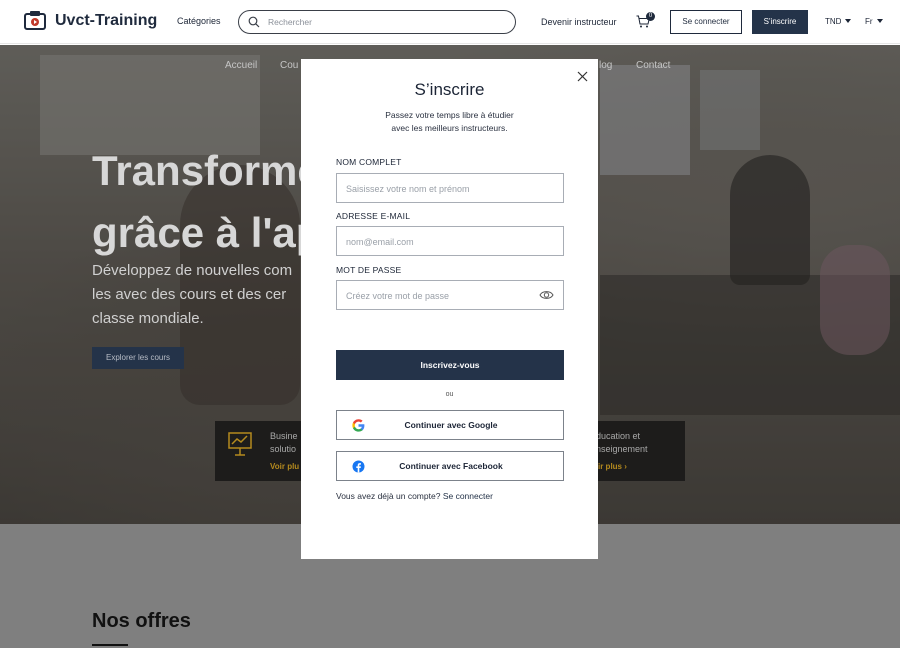 This screenshot has width=900, height=648. What do you see at coordinates (141, 621) in the screenshot?
I see `offers-title: Nos offres` at bounding box center [141, 621].